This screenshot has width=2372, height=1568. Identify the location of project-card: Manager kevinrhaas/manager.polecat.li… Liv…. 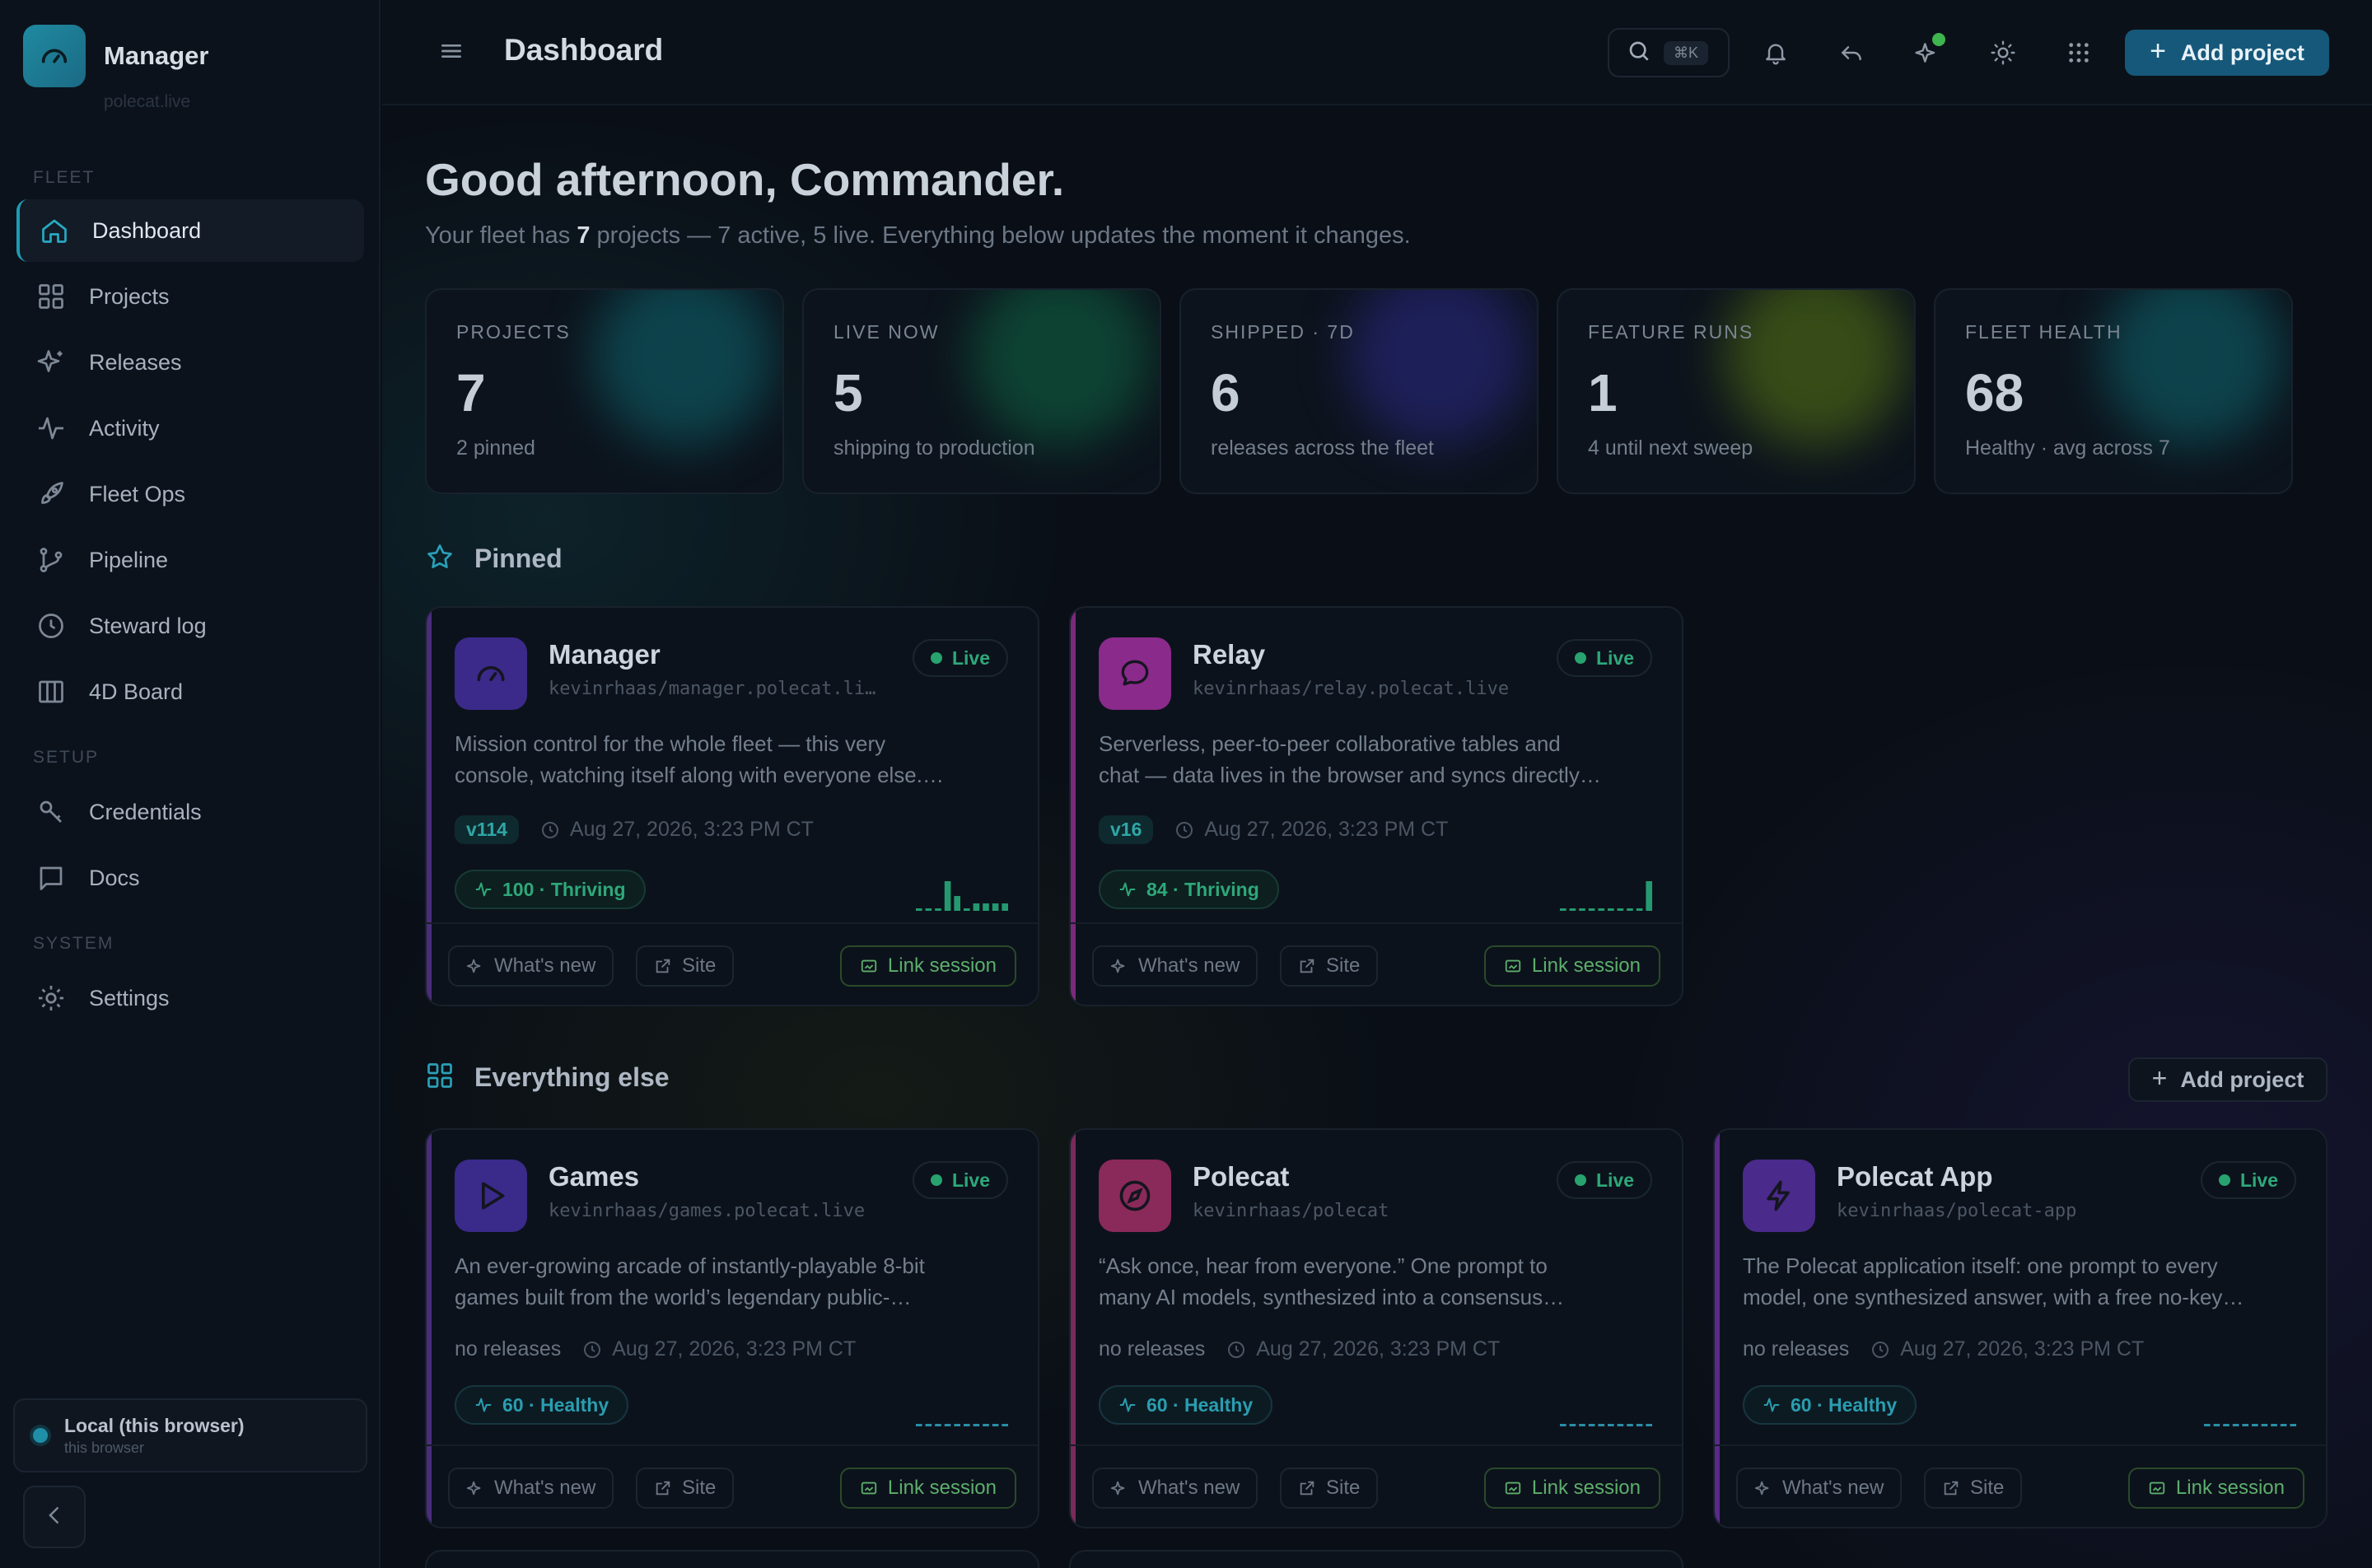
(732, 806).